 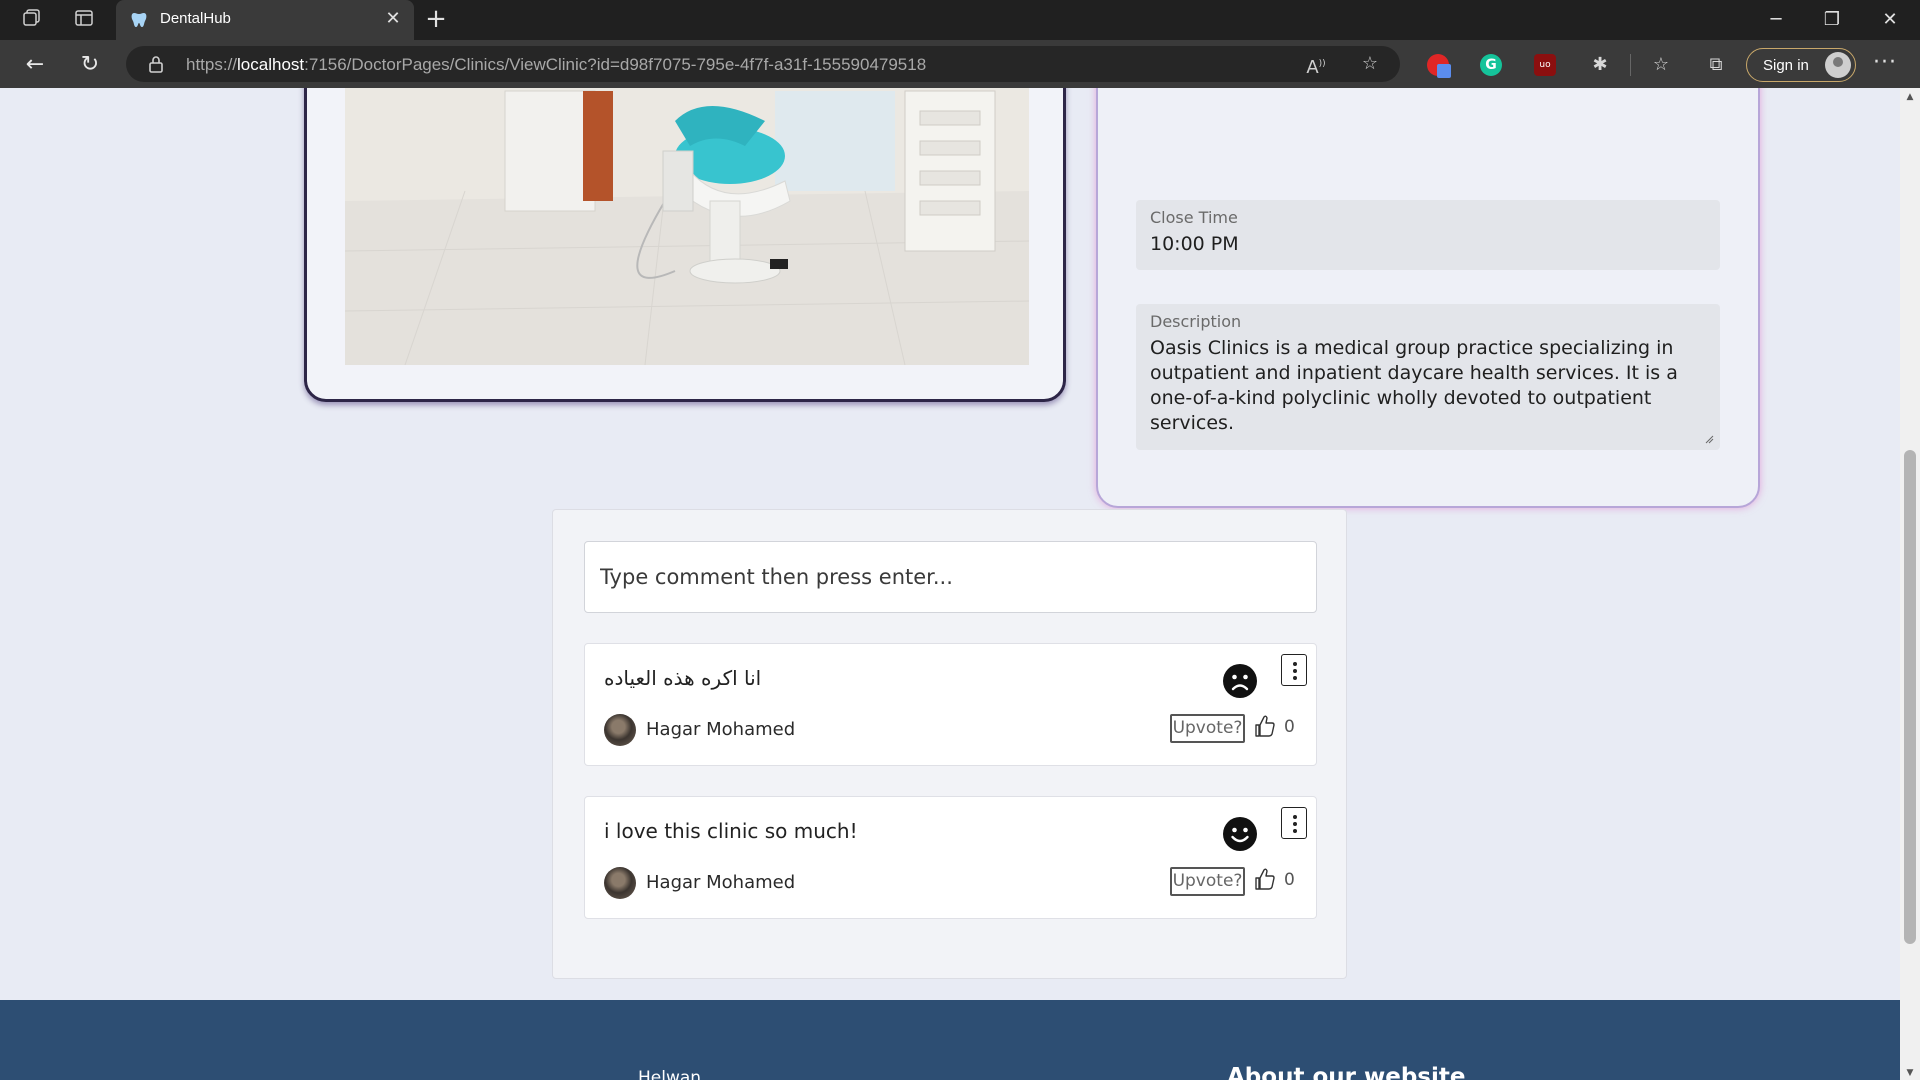 I want to click on site-footer: Helwan About our website, so click(x=950, y=1040).